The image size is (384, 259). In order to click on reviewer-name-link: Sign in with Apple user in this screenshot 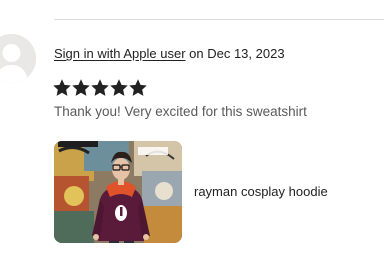, I will do `click(120, 53)`.